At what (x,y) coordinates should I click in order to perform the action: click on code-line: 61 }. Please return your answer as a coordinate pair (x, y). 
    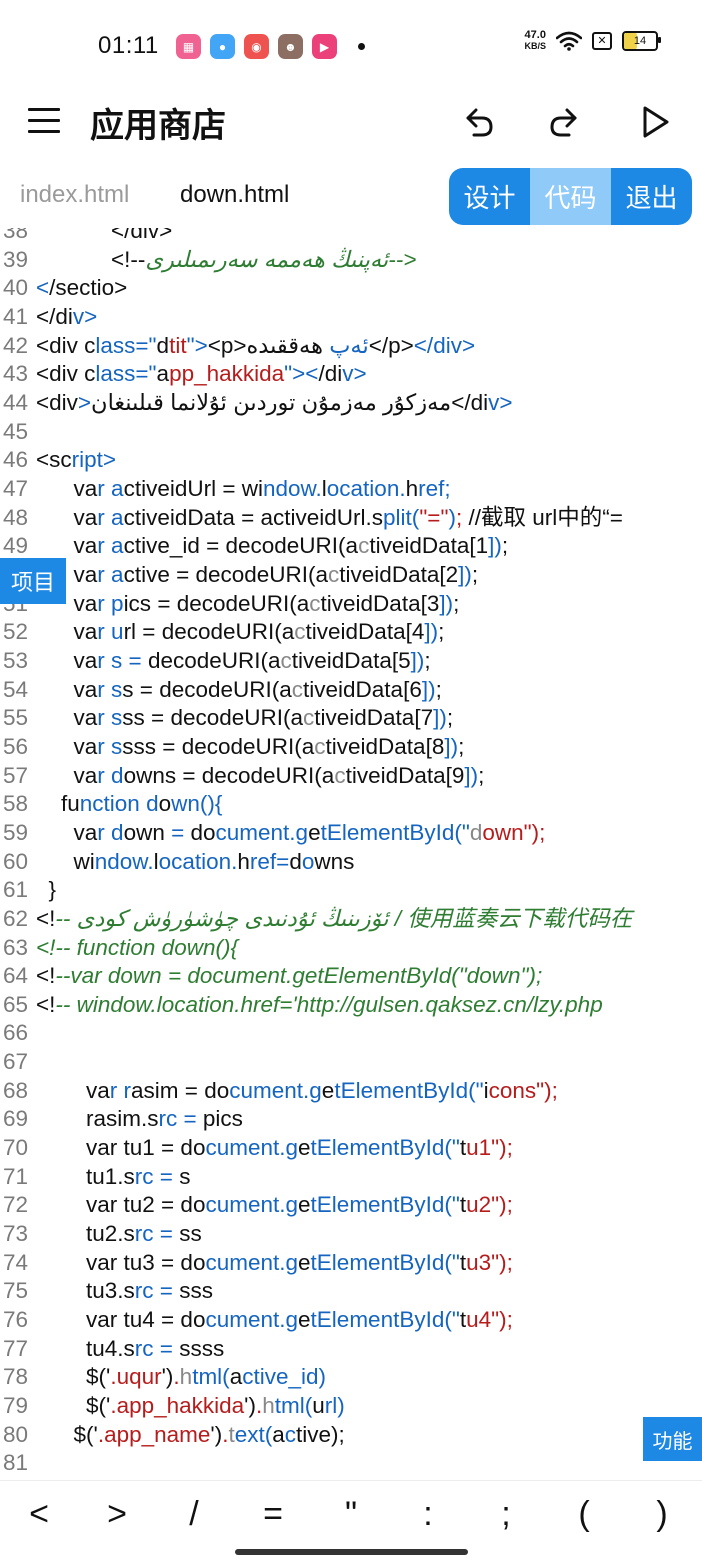
    Looking at the image, I should click on (351, 889).